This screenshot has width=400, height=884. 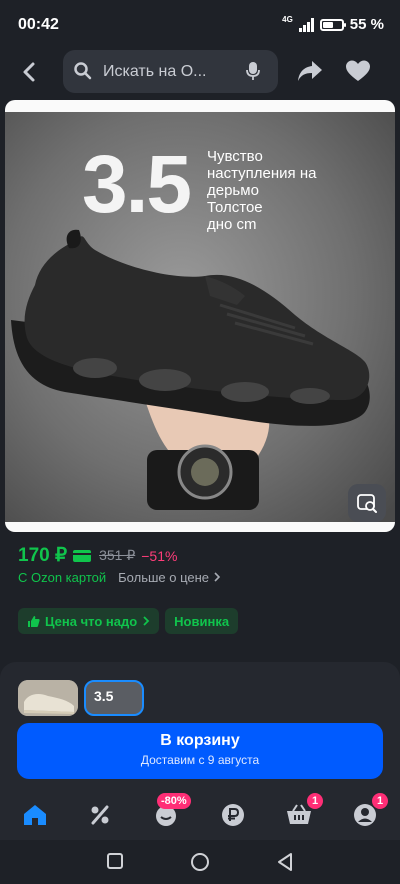 I want to click on percent-icon, so click(x=100, y=815).